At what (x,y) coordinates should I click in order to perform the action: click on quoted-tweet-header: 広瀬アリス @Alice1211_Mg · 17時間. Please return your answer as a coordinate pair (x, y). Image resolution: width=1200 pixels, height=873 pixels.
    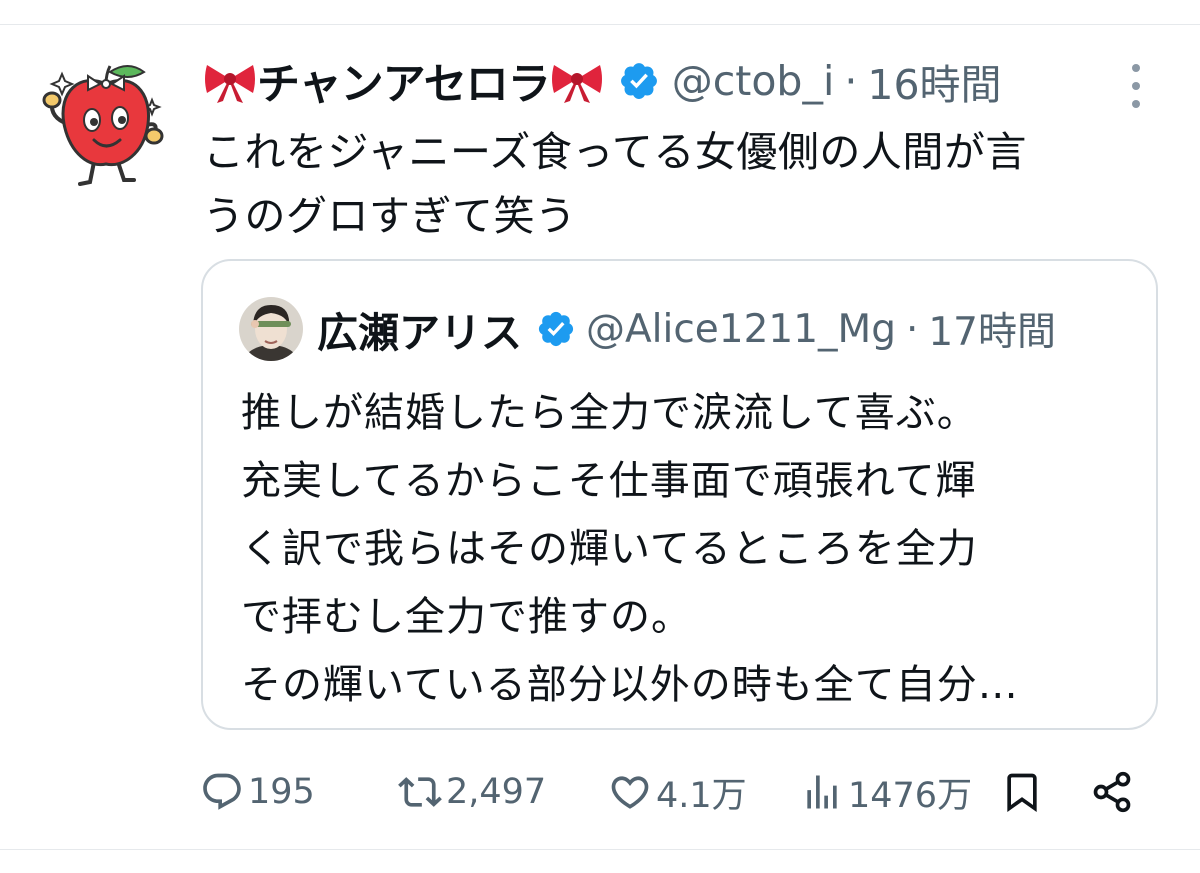
    Looking at the image, I should click on (686, 329).